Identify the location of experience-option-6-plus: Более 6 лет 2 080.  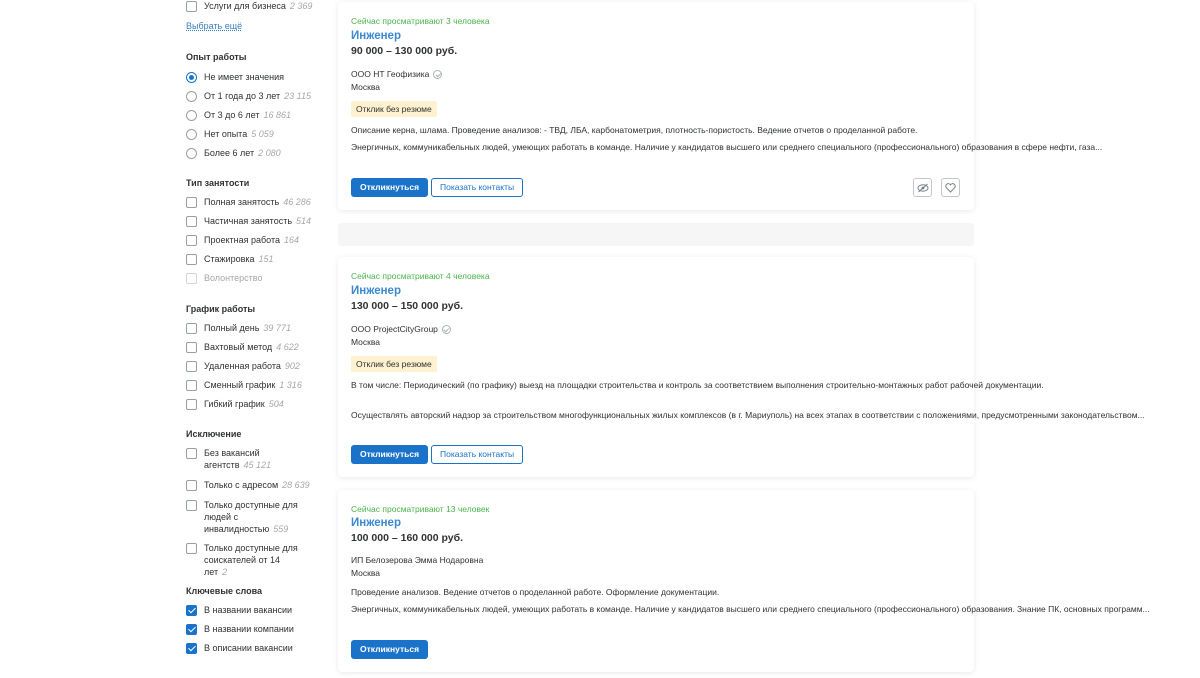
(233, 153).